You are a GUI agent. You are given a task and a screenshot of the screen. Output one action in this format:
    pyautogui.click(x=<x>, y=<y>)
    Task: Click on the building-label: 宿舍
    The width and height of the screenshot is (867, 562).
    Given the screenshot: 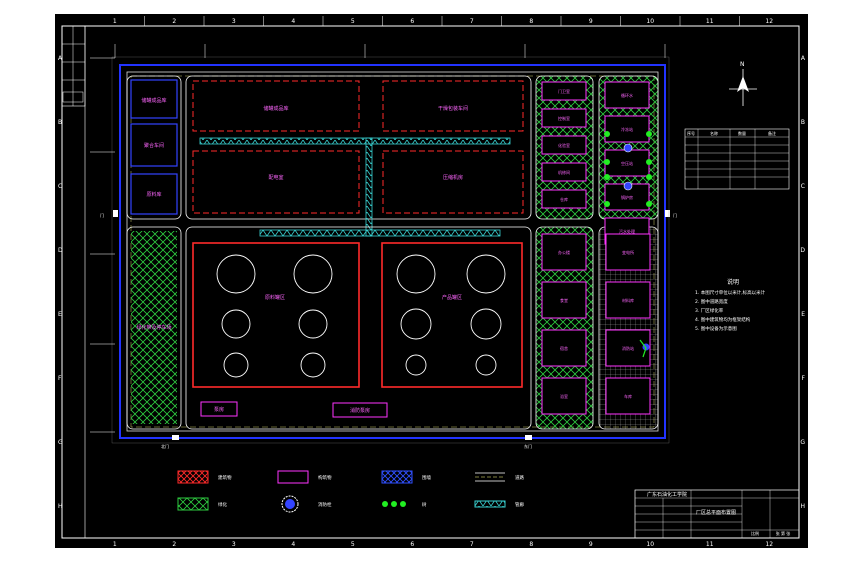 What is the action you would take?
    pyautogui.click(x=564, y=348)
    